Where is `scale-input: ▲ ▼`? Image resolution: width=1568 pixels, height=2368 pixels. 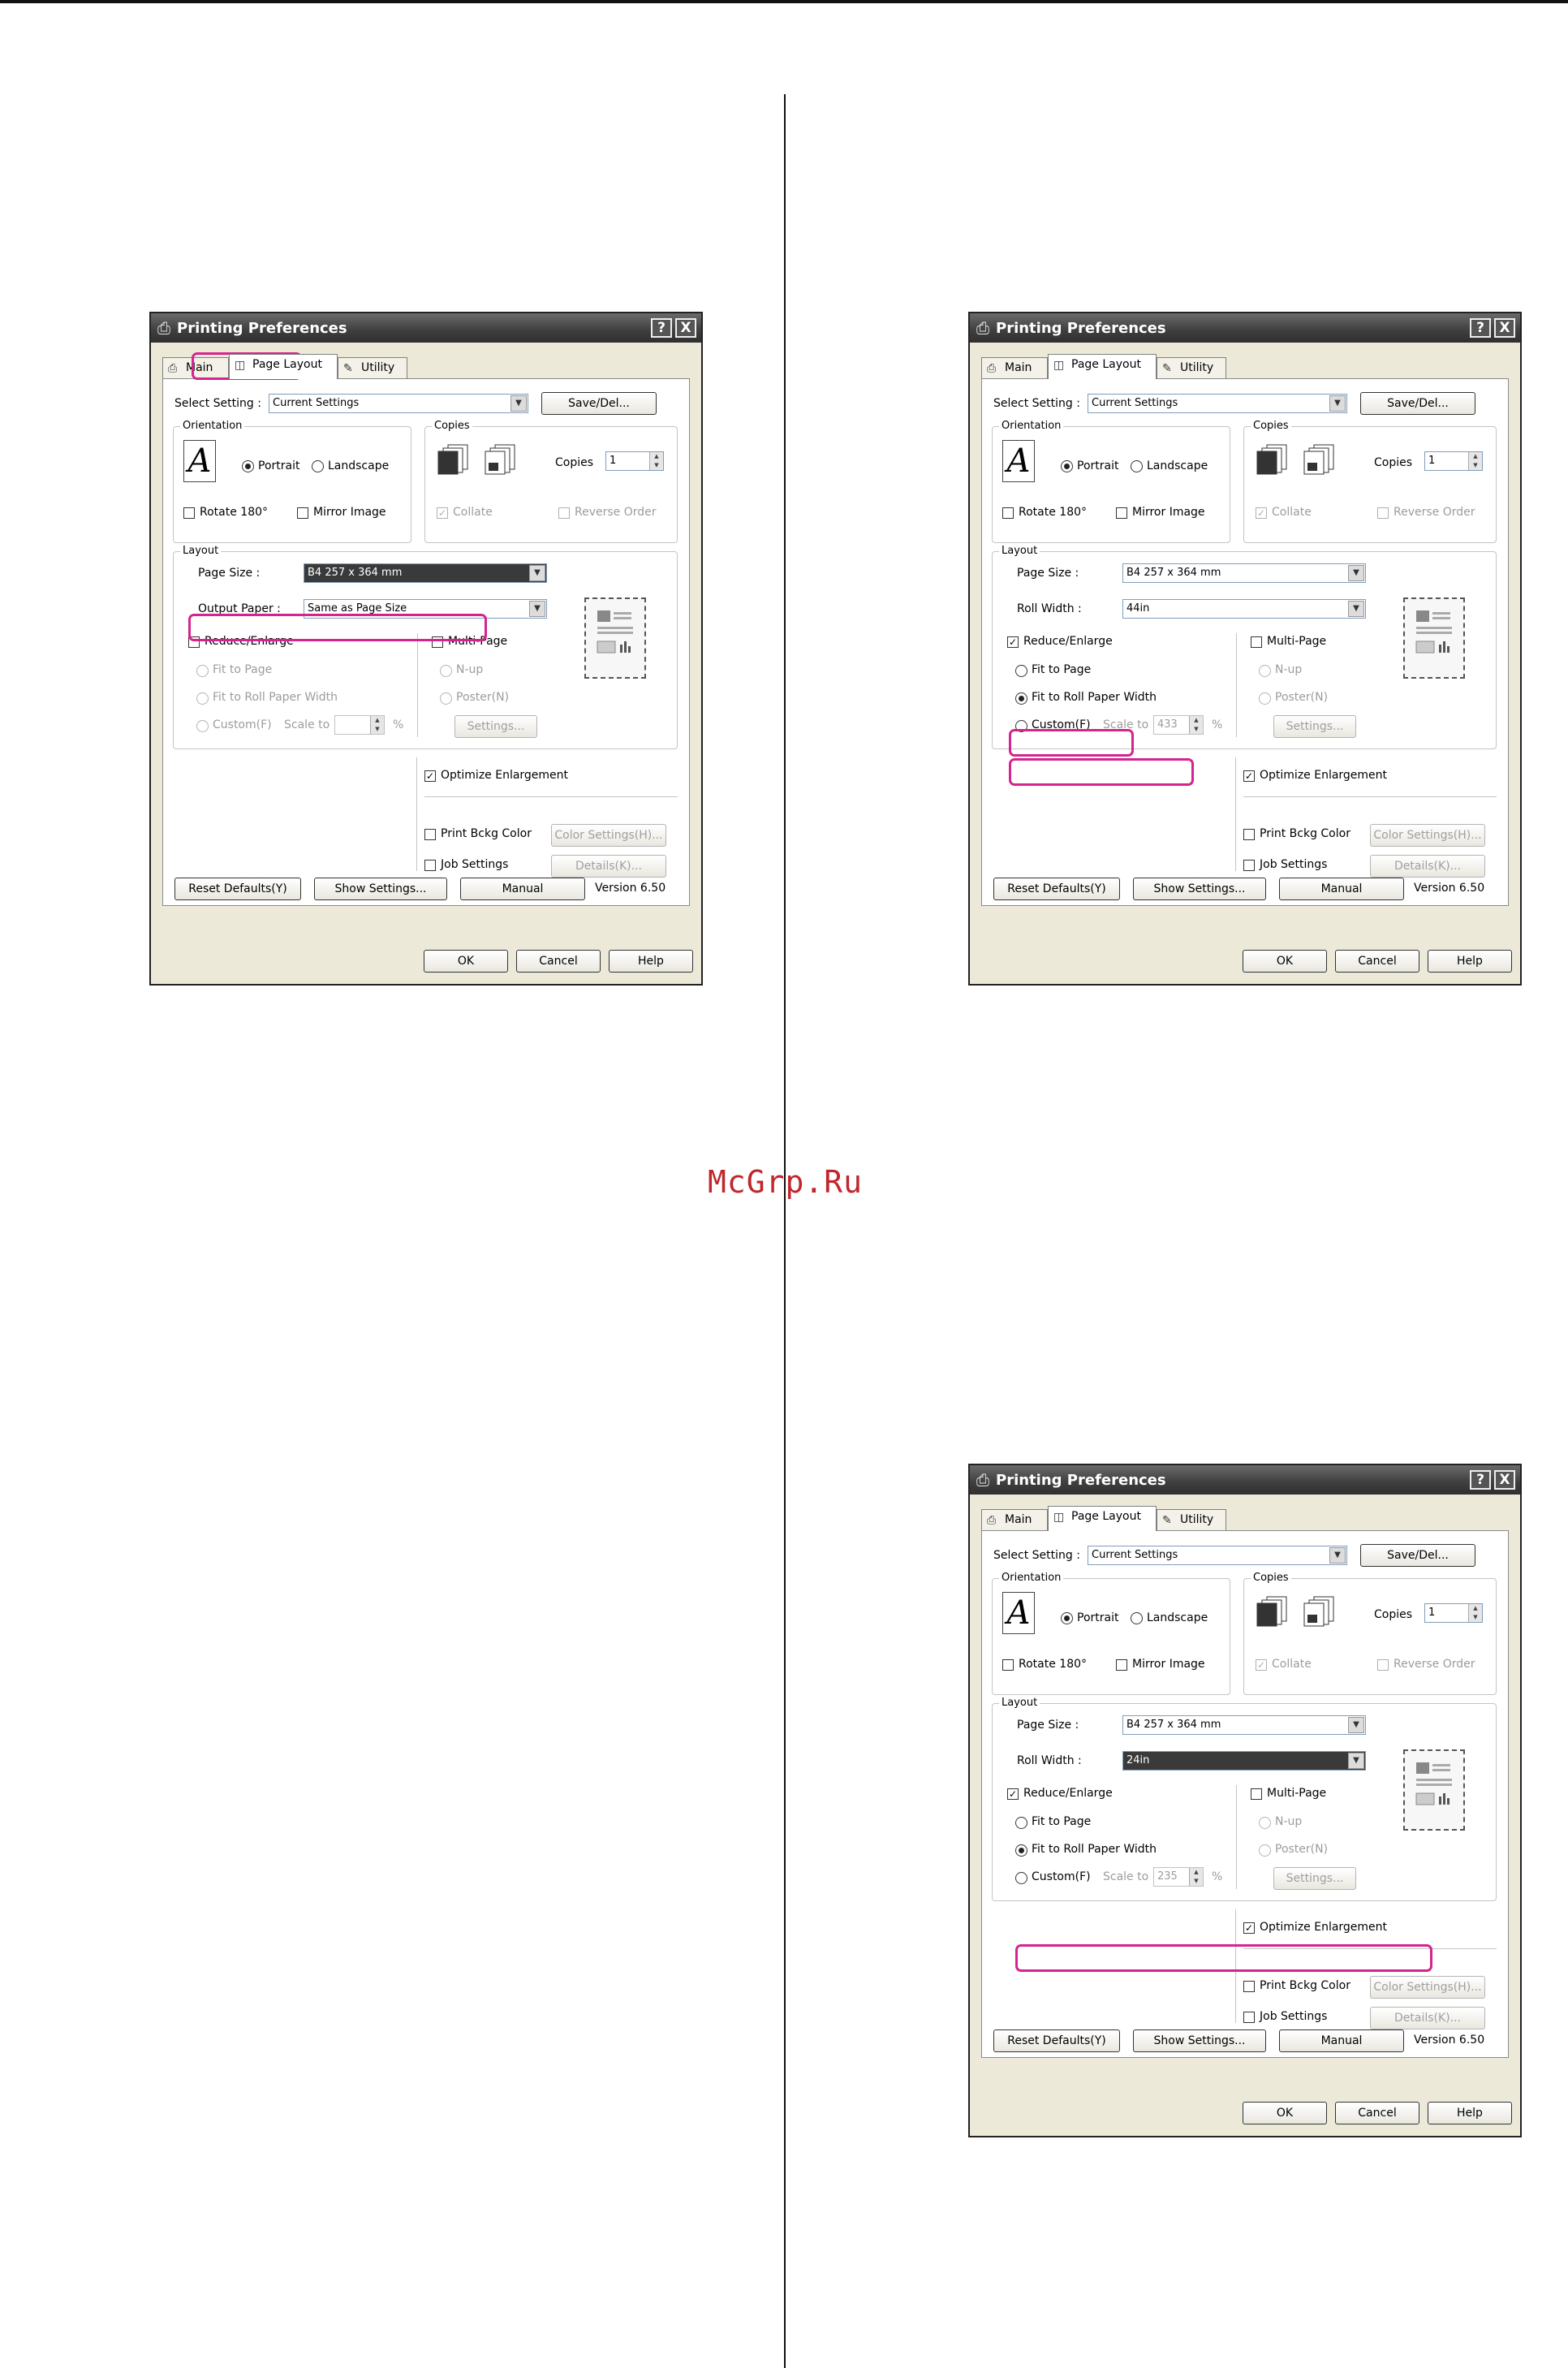
scale-input: ▲ ▼ is located at coordinates (360, 725).